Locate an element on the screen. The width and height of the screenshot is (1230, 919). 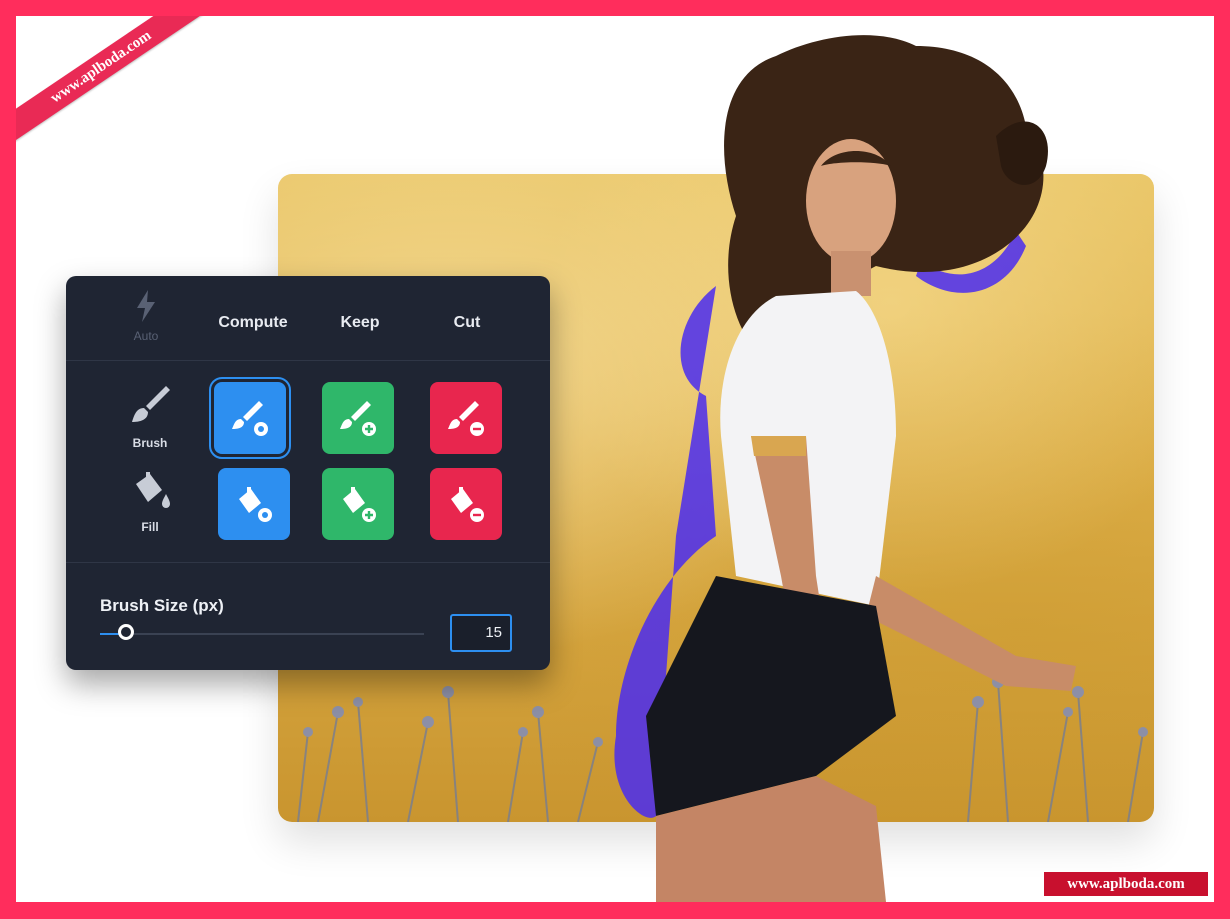
paint-bucket-icon is located at coordinates (153, 490).